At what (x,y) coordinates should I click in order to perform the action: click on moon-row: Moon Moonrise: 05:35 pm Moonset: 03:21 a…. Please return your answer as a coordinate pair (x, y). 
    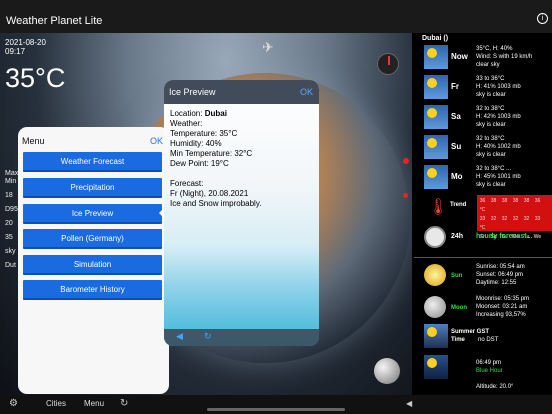
    Looking at the image, I should click on (483, 308).